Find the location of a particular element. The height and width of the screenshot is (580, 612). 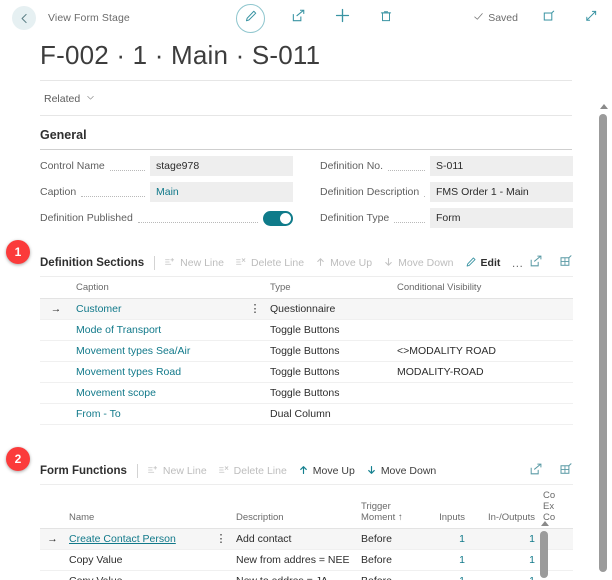

column-header-name: Name is located at coordinates (137, 507).